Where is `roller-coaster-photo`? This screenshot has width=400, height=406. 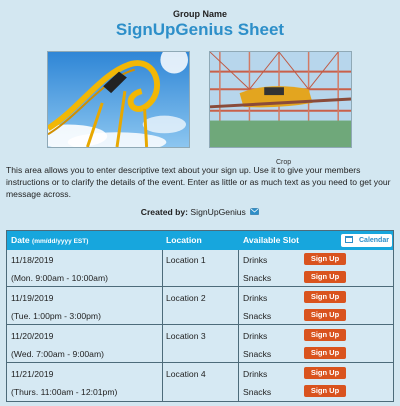 roller-coaster-photo is located at coordinates (118, 99).